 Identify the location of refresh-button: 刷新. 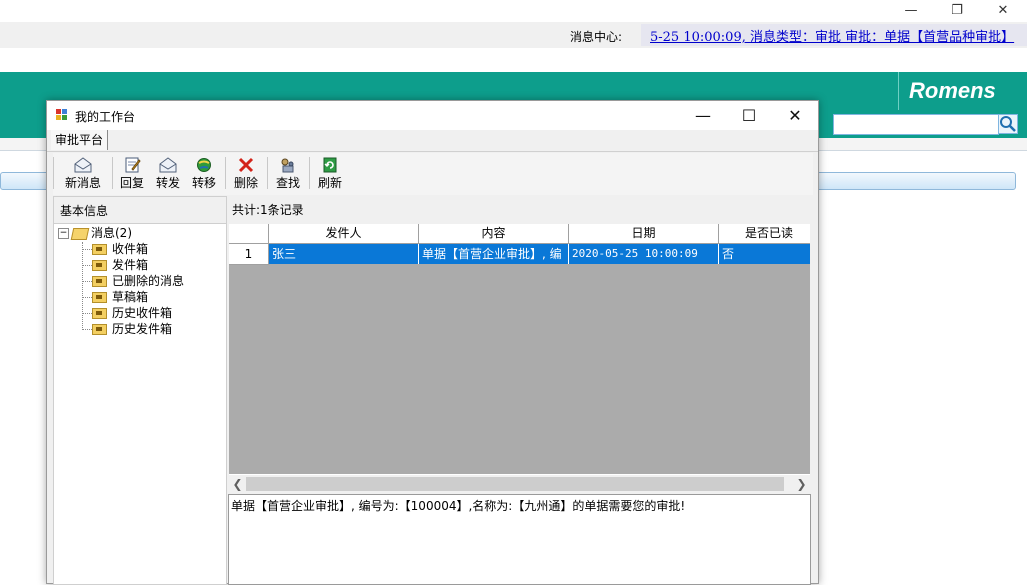
(330, 174).